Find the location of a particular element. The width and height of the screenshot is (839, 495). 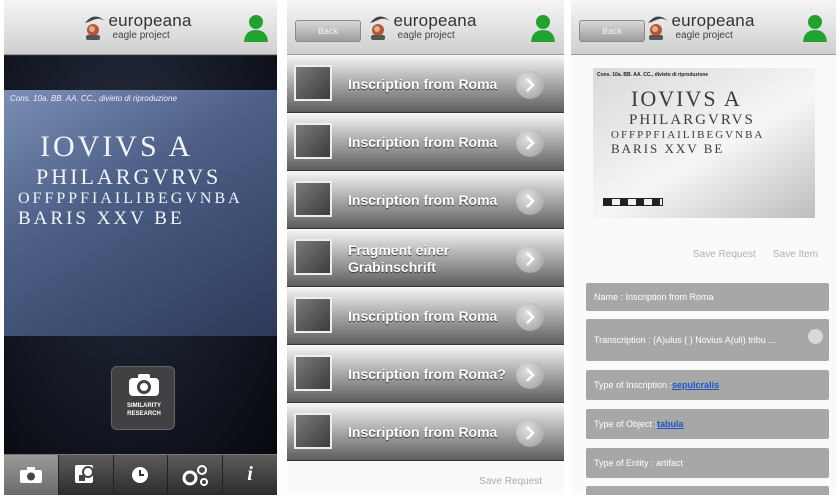

bottom-tab-bar: i is located at coordinates (140, 474).